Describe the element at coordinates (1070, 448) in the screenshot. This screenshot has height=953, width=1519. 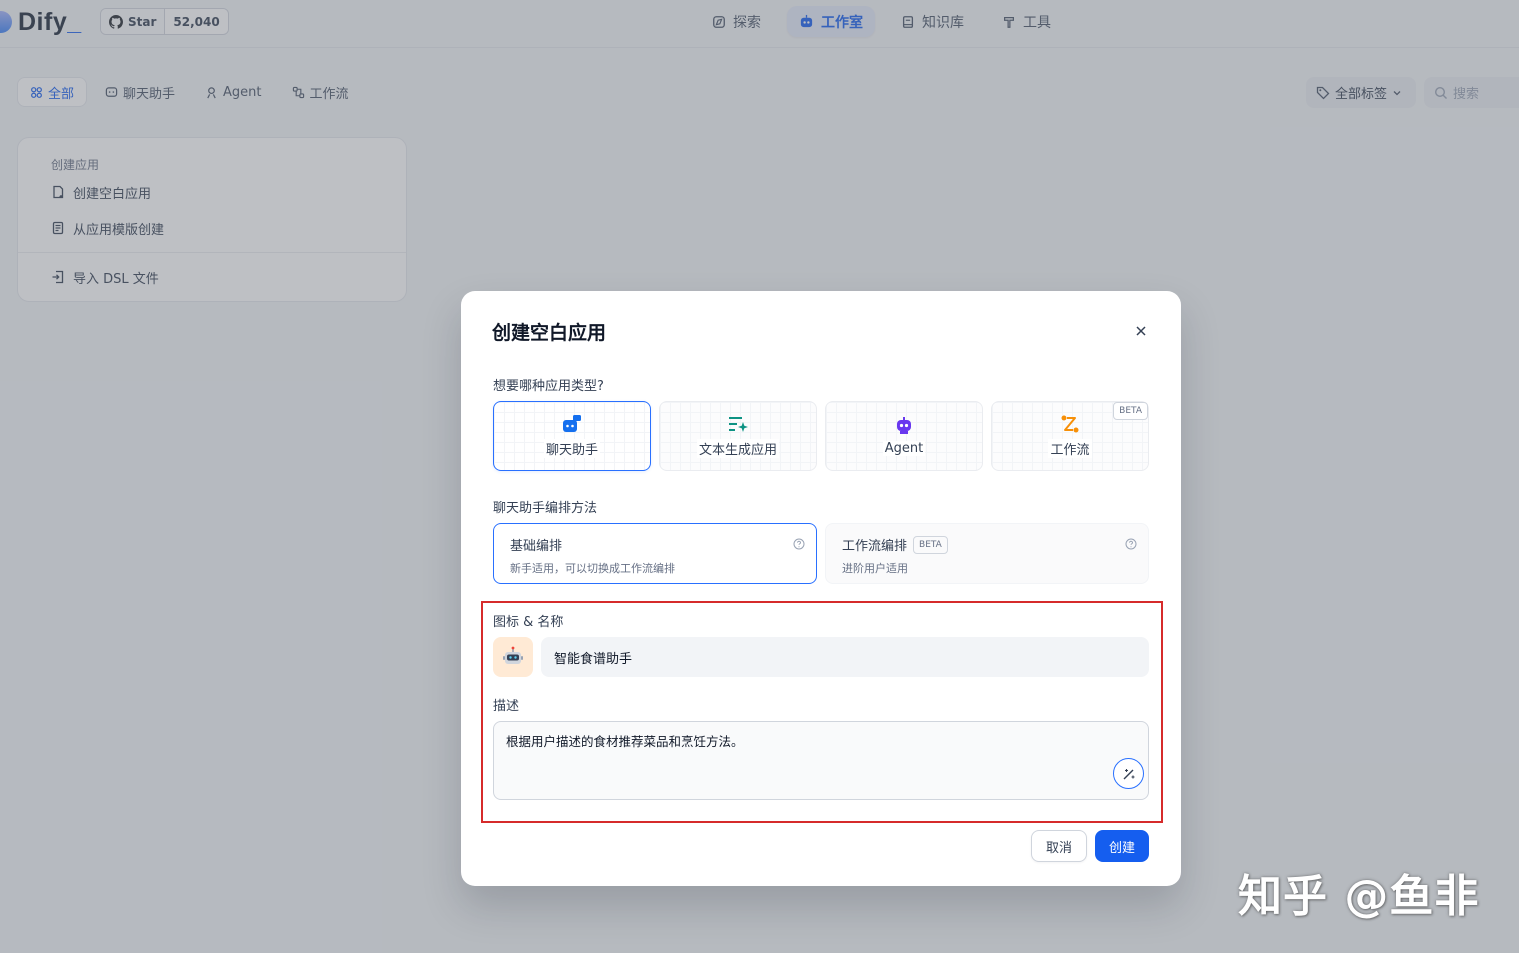
I see `type-workflow-label: 工作流` at that location.